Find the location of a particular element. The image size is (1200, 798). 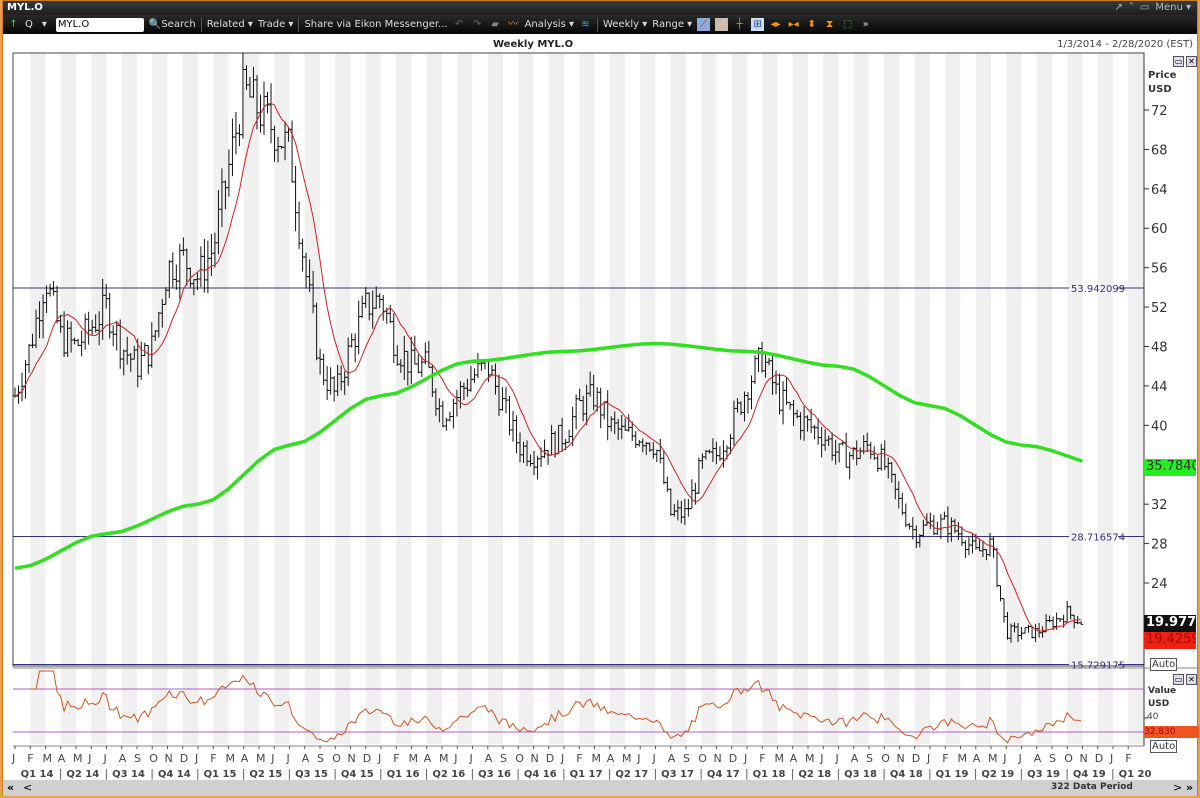

month-label: S is located at coordinates (686, 758).